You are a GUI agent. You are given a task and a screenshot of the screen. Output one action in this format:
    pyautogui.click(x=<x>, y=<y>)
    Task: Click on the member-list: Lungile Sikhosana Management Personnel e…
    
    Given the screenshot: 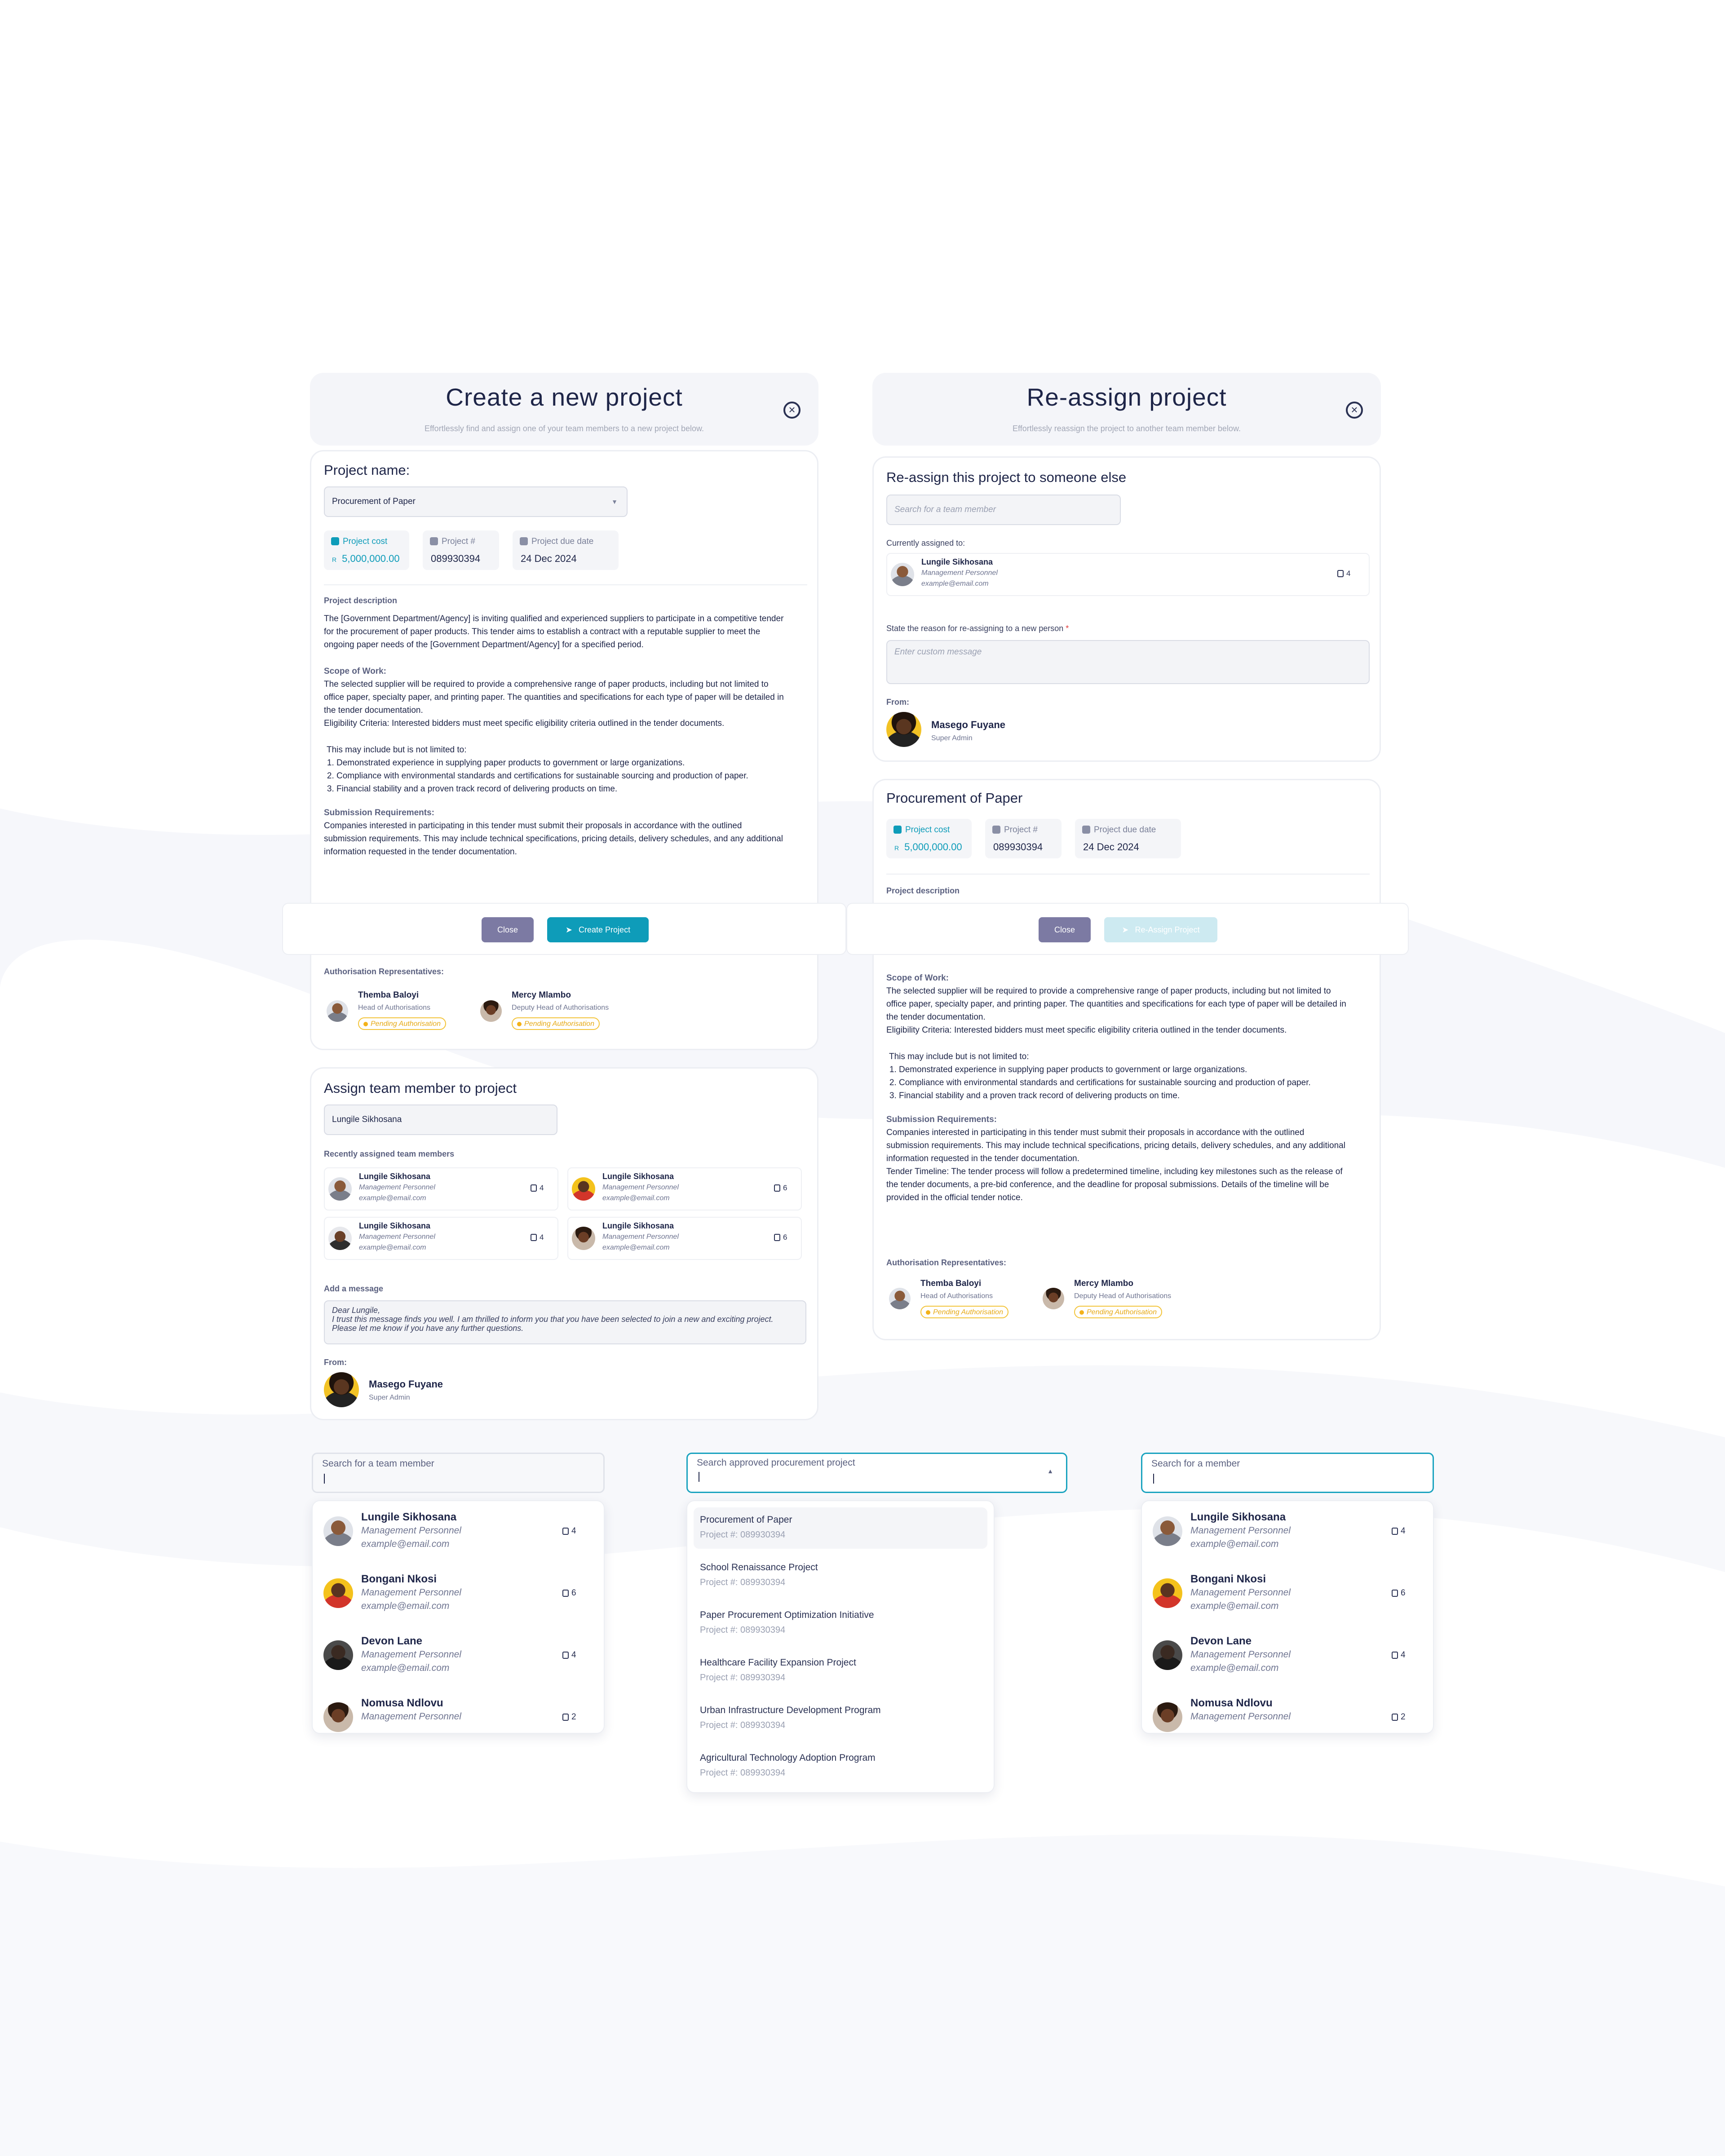 What is the action you would take?
    pyautogui.click(x=1287, y=1617)
    